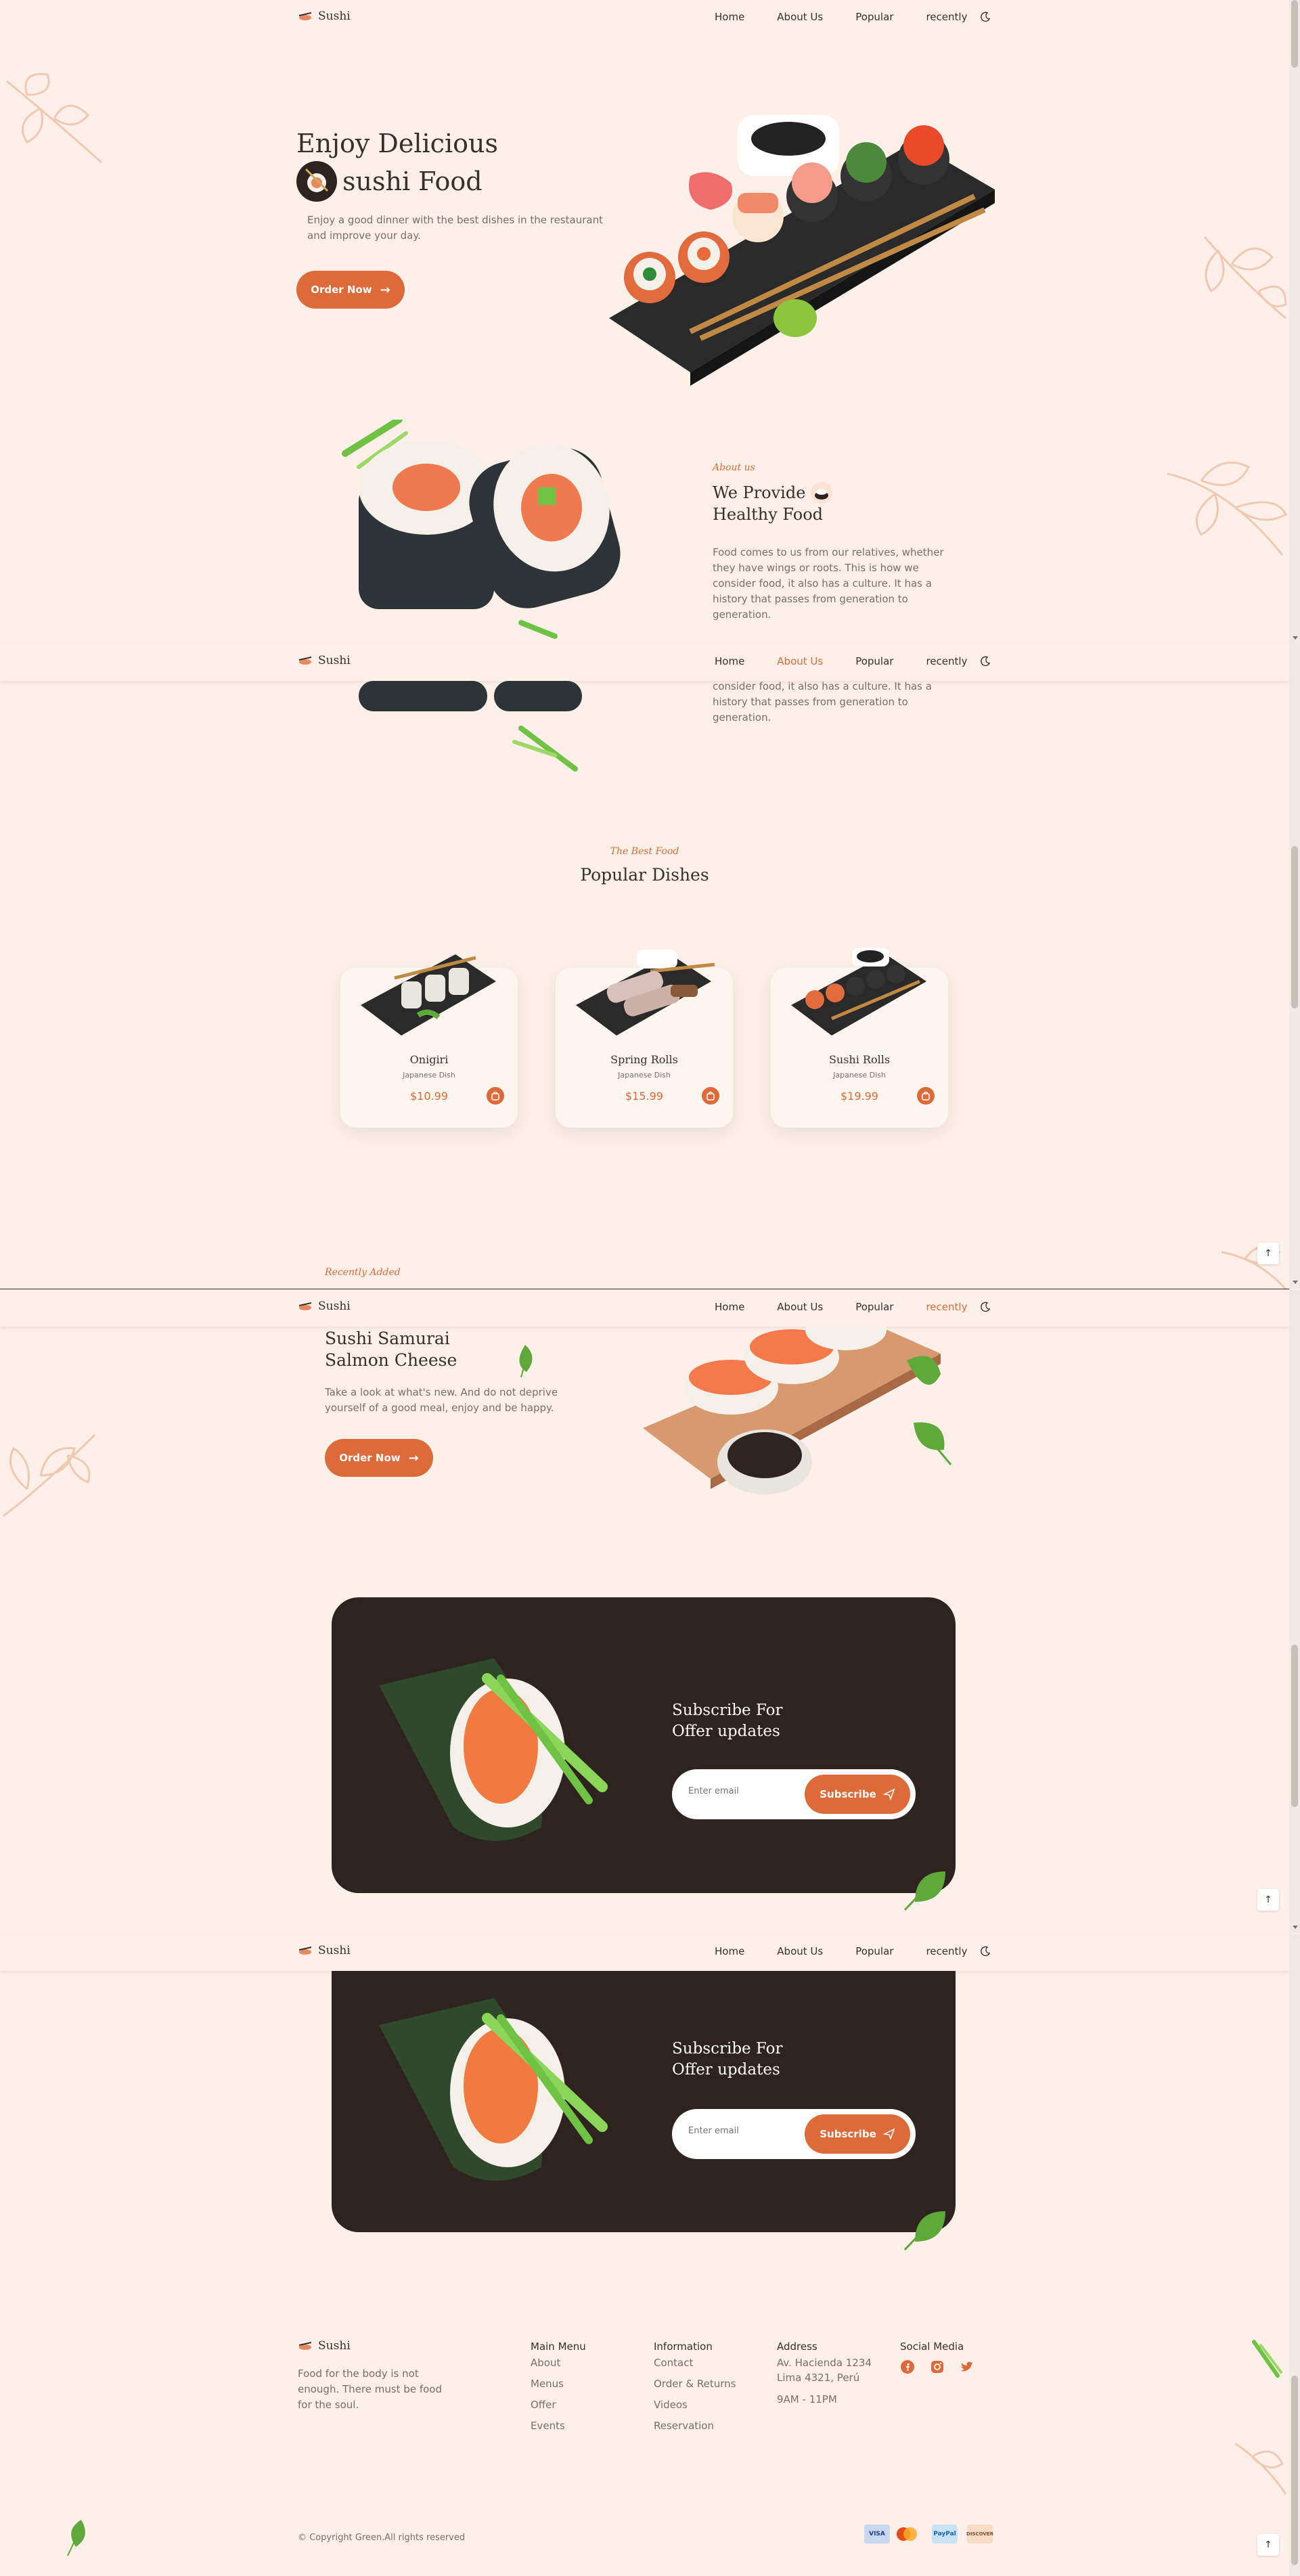 The image size is (1300, 2576). Describe the element at coordinates (683, 2346) in the screenshot. I see `footer-information-title: Information` at that location.